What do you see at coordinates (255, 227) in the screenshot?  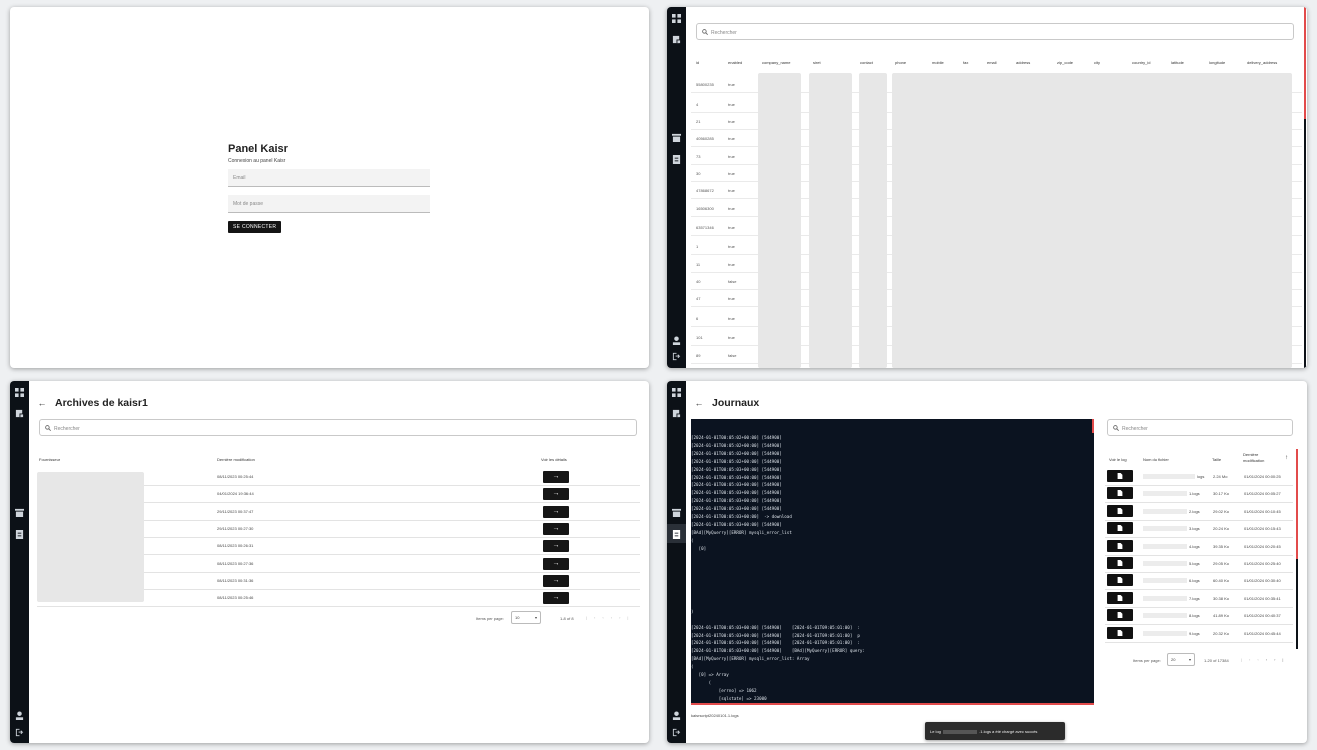 I see `login-button: SE CONNECTER` at bounding box center [255, 227].